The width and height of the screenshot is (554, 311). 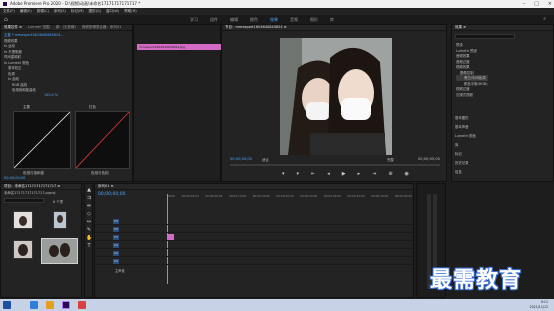 What do you see at coordinates (89, 206) in the screenshot?
I see `ripple-edit-icon: ⇹` at bounding box center [89, 206].